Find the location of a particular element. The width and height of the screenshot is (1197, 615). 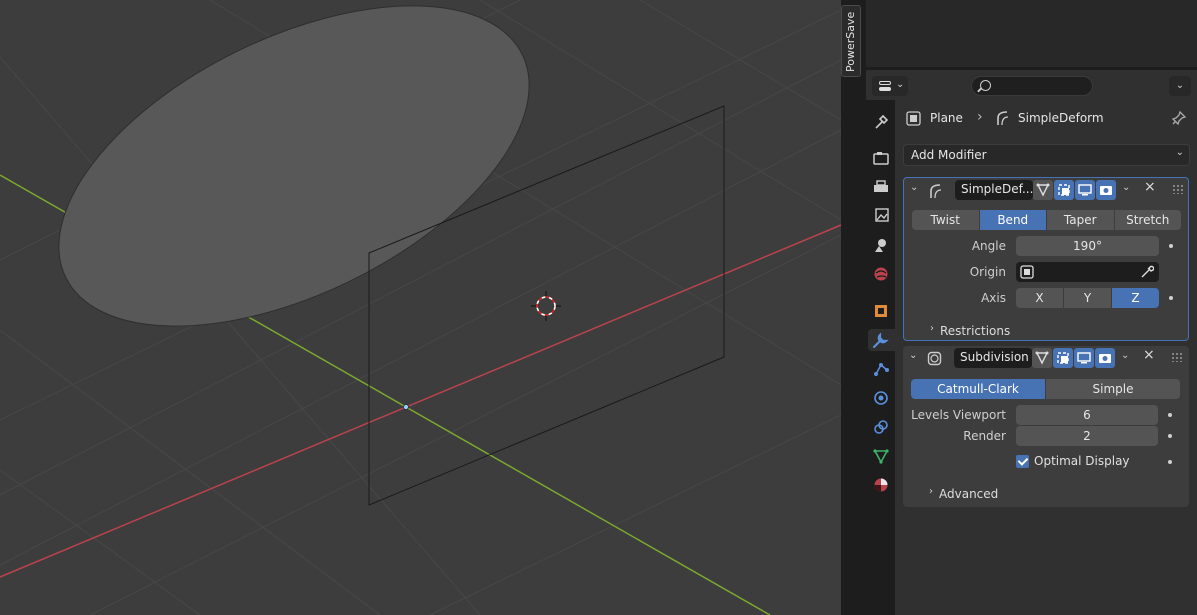

tab-powersave: PowerSave is located at coordinates (851, 41).